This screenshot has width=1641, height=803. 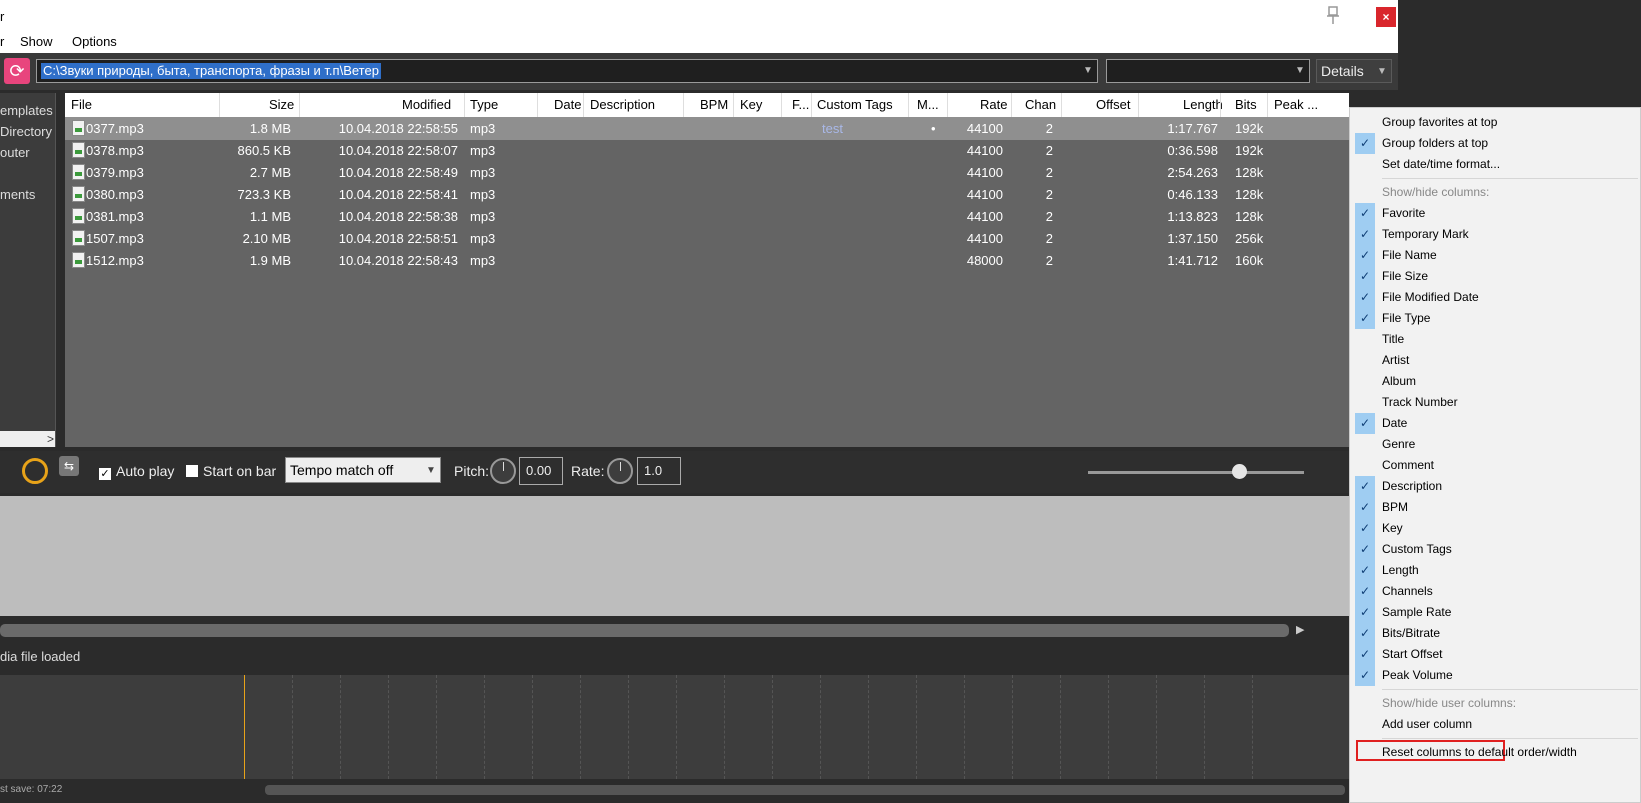 What do you see at coordinates (426, 104) in the screenshot?
I see `column-header-modified: Modified` at bounding box center [426, 104].